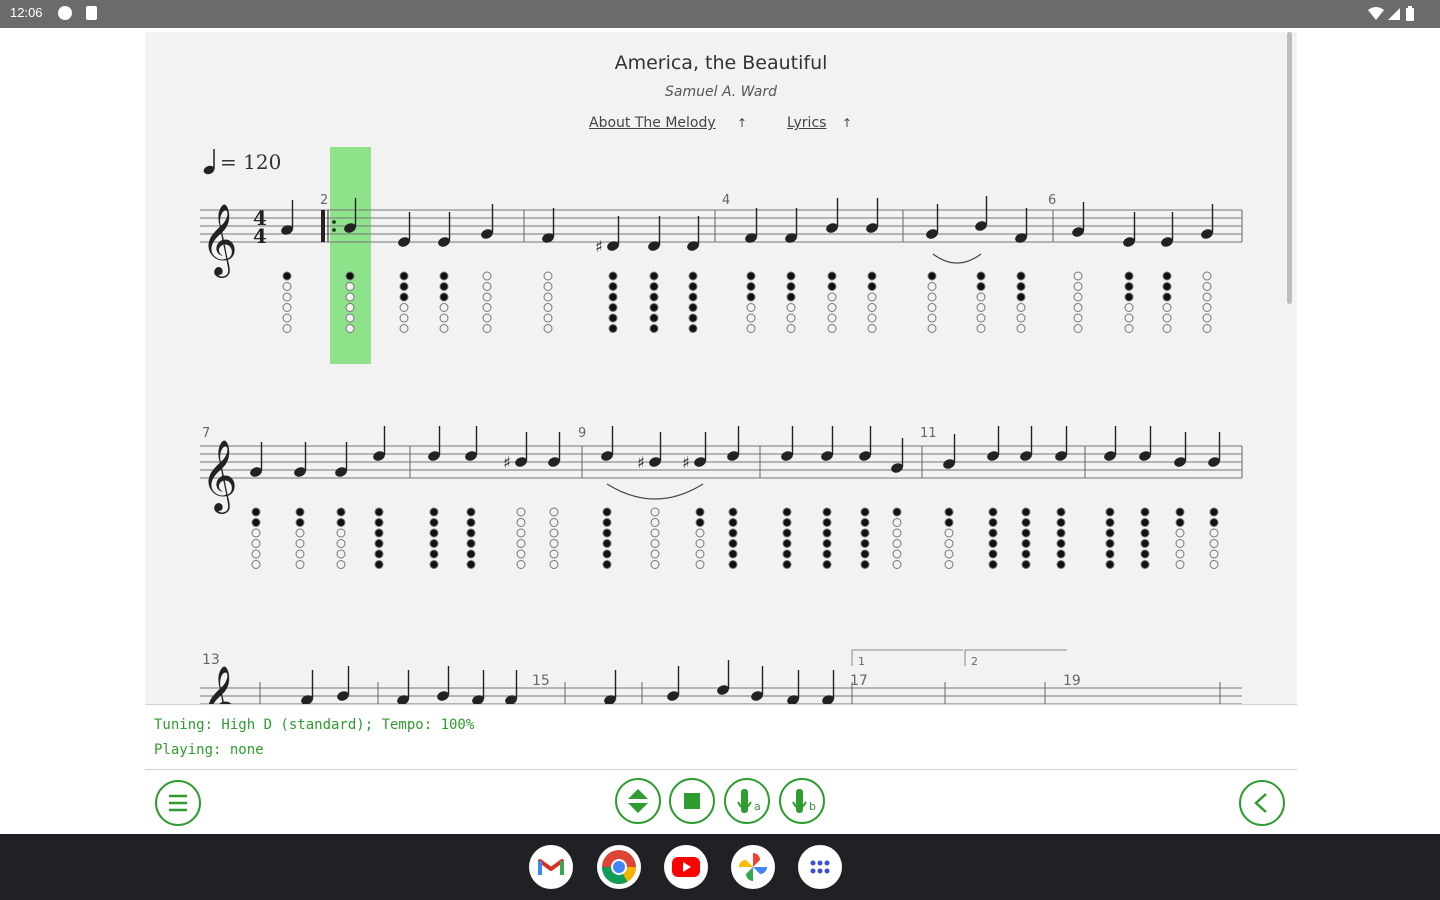  Describe the element at coordinates (812, 806) in the screenshot. I see `whistle-b-label: b` at that location.